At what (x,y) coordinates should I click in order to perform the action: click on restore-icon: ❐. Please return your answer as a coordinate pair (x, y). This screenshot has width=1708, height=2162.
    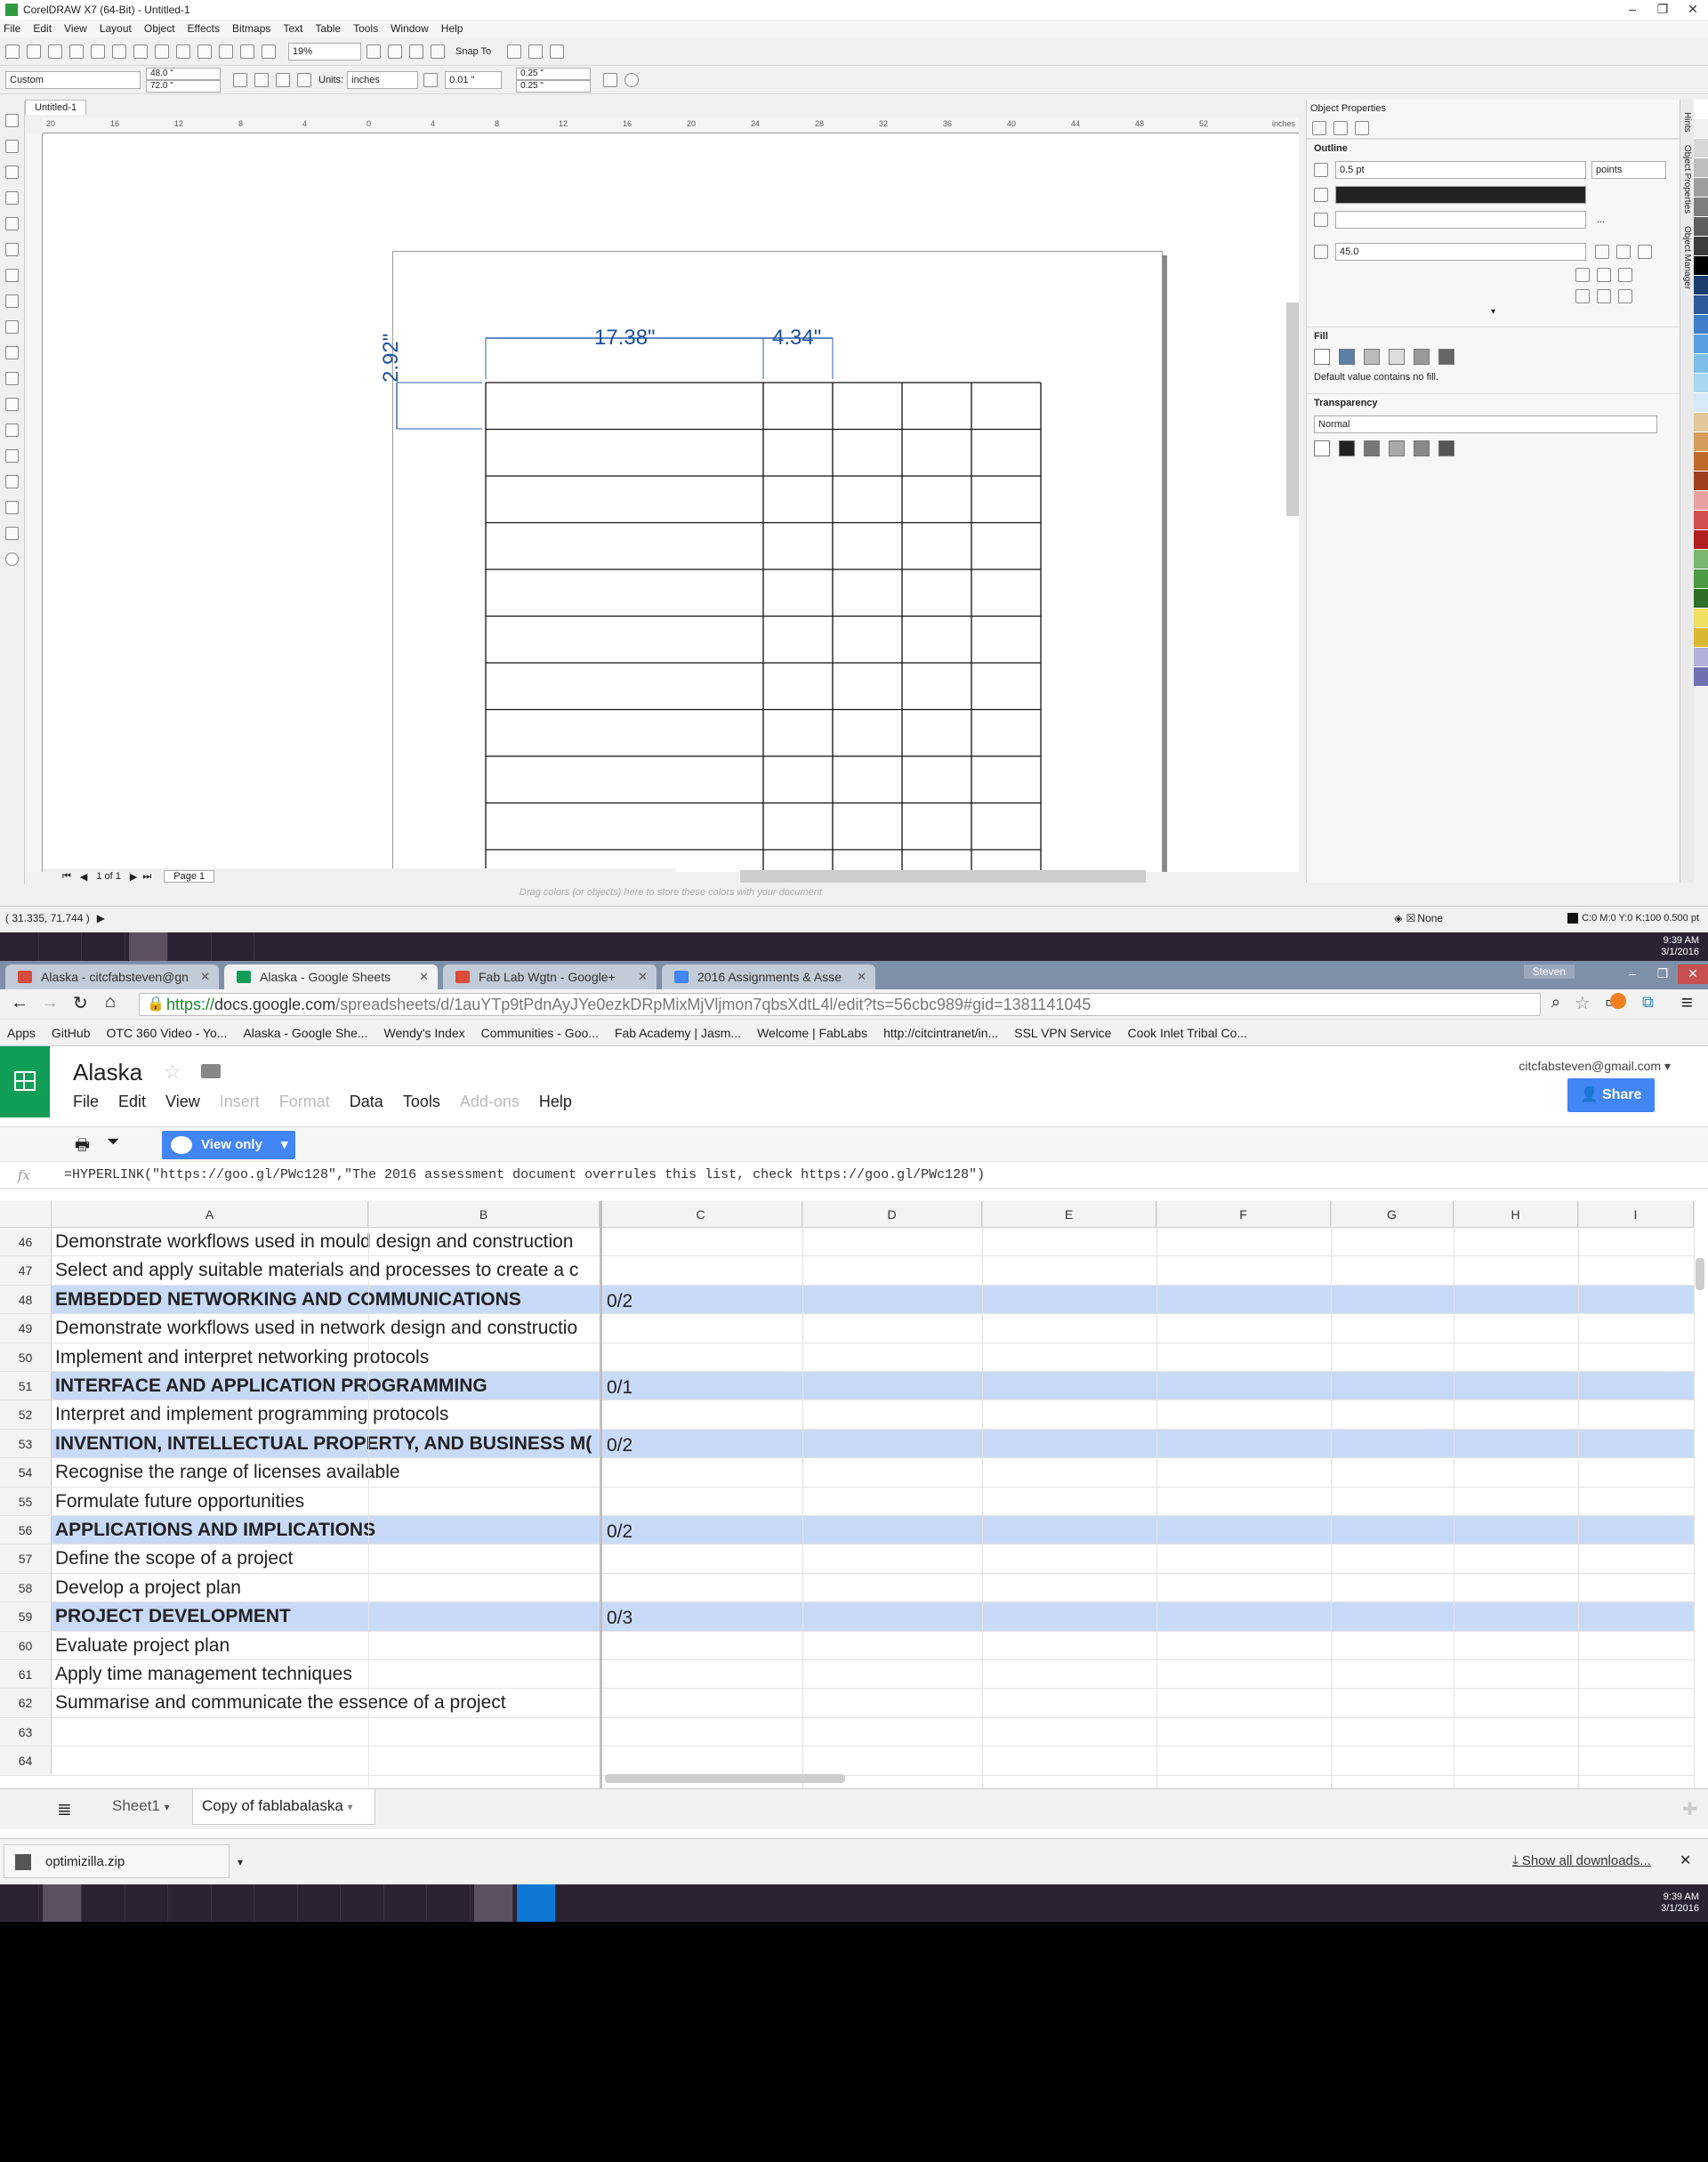
    Looking at the image, I should click on (1663, 10).